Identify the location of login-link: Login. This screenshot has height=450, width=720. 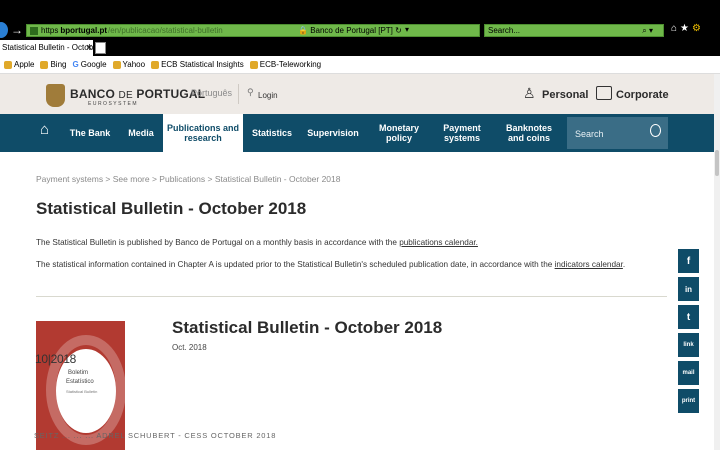
(268, 95).